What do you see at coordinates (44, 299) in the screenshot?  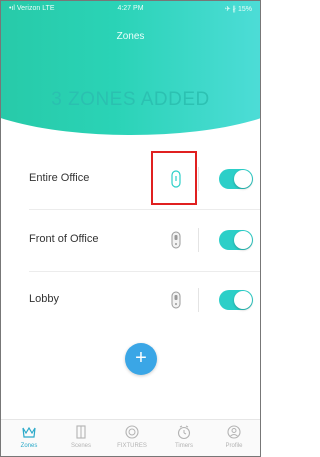 I see `zone-name: Lobby` at bounding box center [44, 299].